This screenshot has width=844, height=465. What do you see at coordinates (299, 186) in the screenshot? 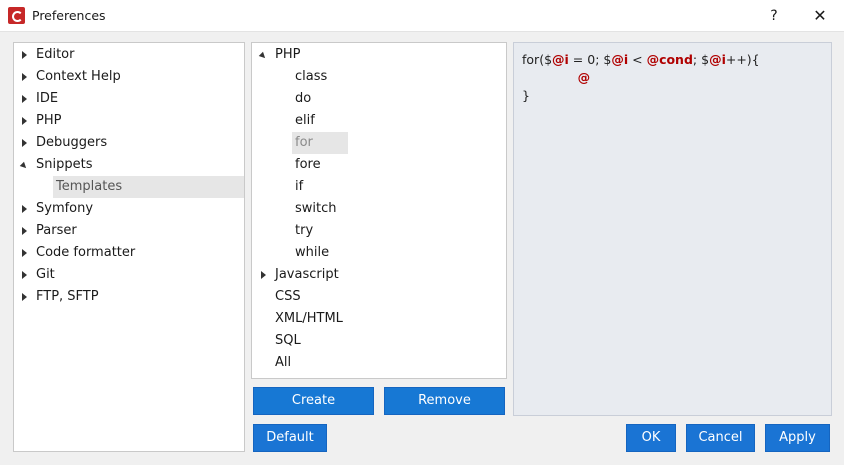
I see `snippet-item-label: if` at bounding box center [299, 186].